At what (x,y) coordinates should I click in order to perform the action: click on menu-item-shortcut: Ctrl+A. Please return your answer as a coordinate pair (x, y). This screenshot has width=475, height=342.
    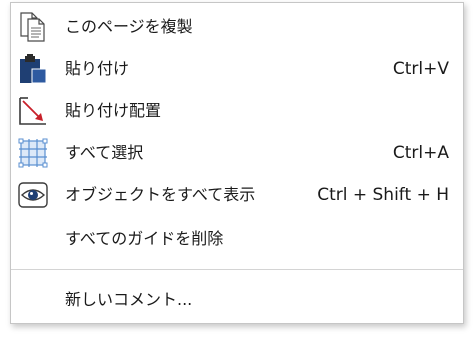
    Looking at the image, I should click on (420, 153).